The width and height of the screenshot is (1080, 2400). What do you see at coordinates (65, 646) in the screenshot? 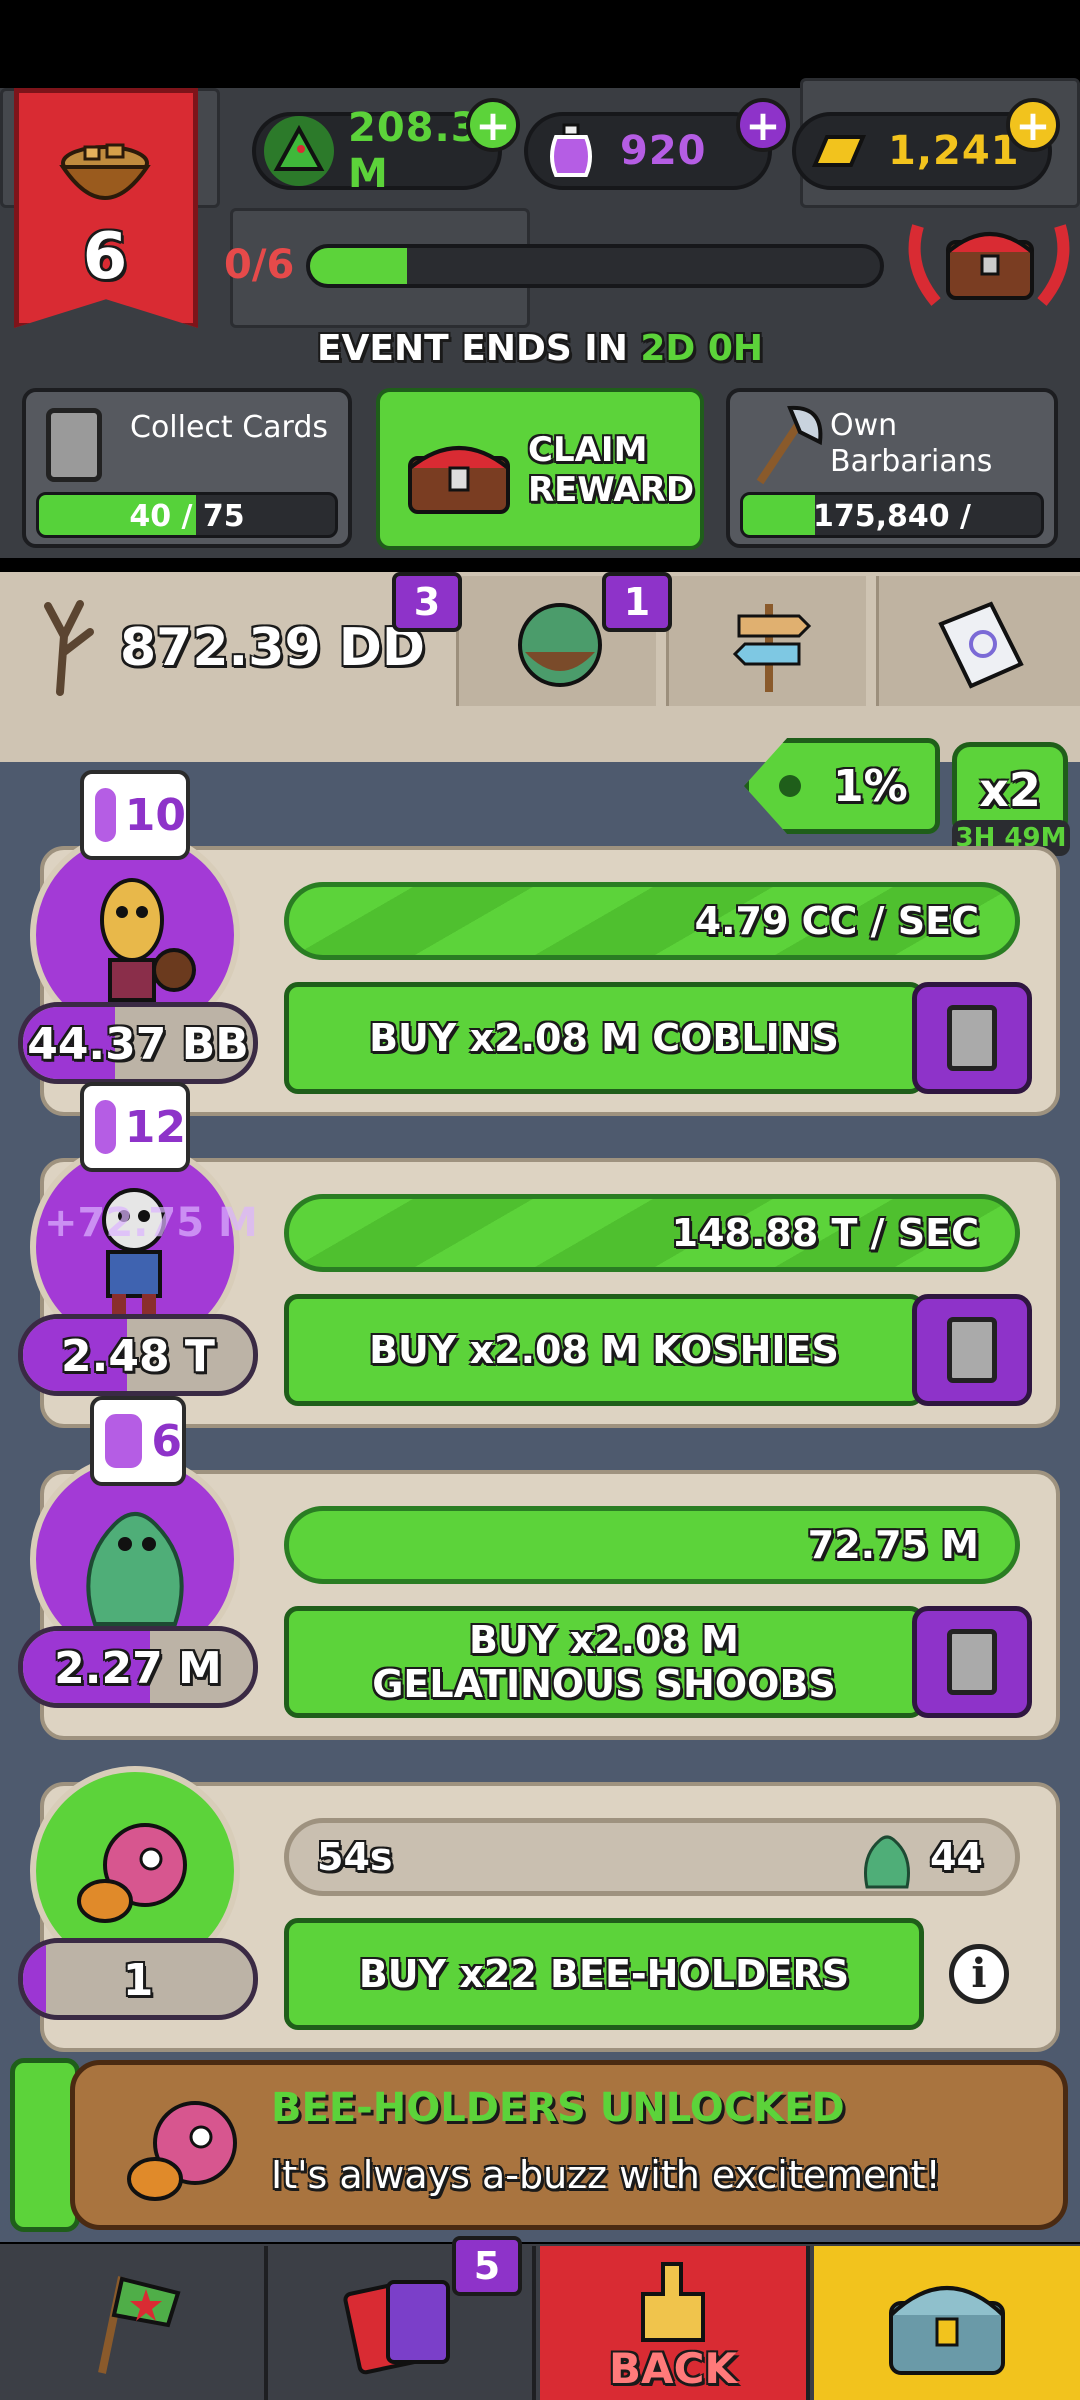
I see `branch-icon` at bounding box center [65, 646].